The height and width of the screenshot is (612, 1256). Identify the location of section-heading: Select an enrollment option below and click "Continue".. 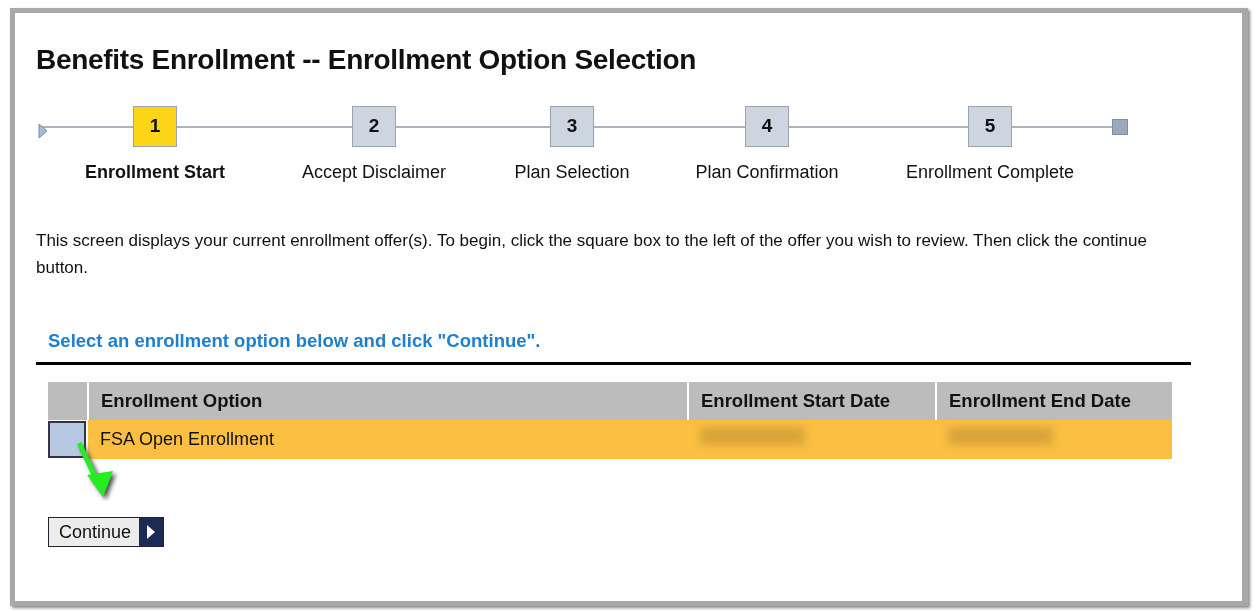
(295, 340).